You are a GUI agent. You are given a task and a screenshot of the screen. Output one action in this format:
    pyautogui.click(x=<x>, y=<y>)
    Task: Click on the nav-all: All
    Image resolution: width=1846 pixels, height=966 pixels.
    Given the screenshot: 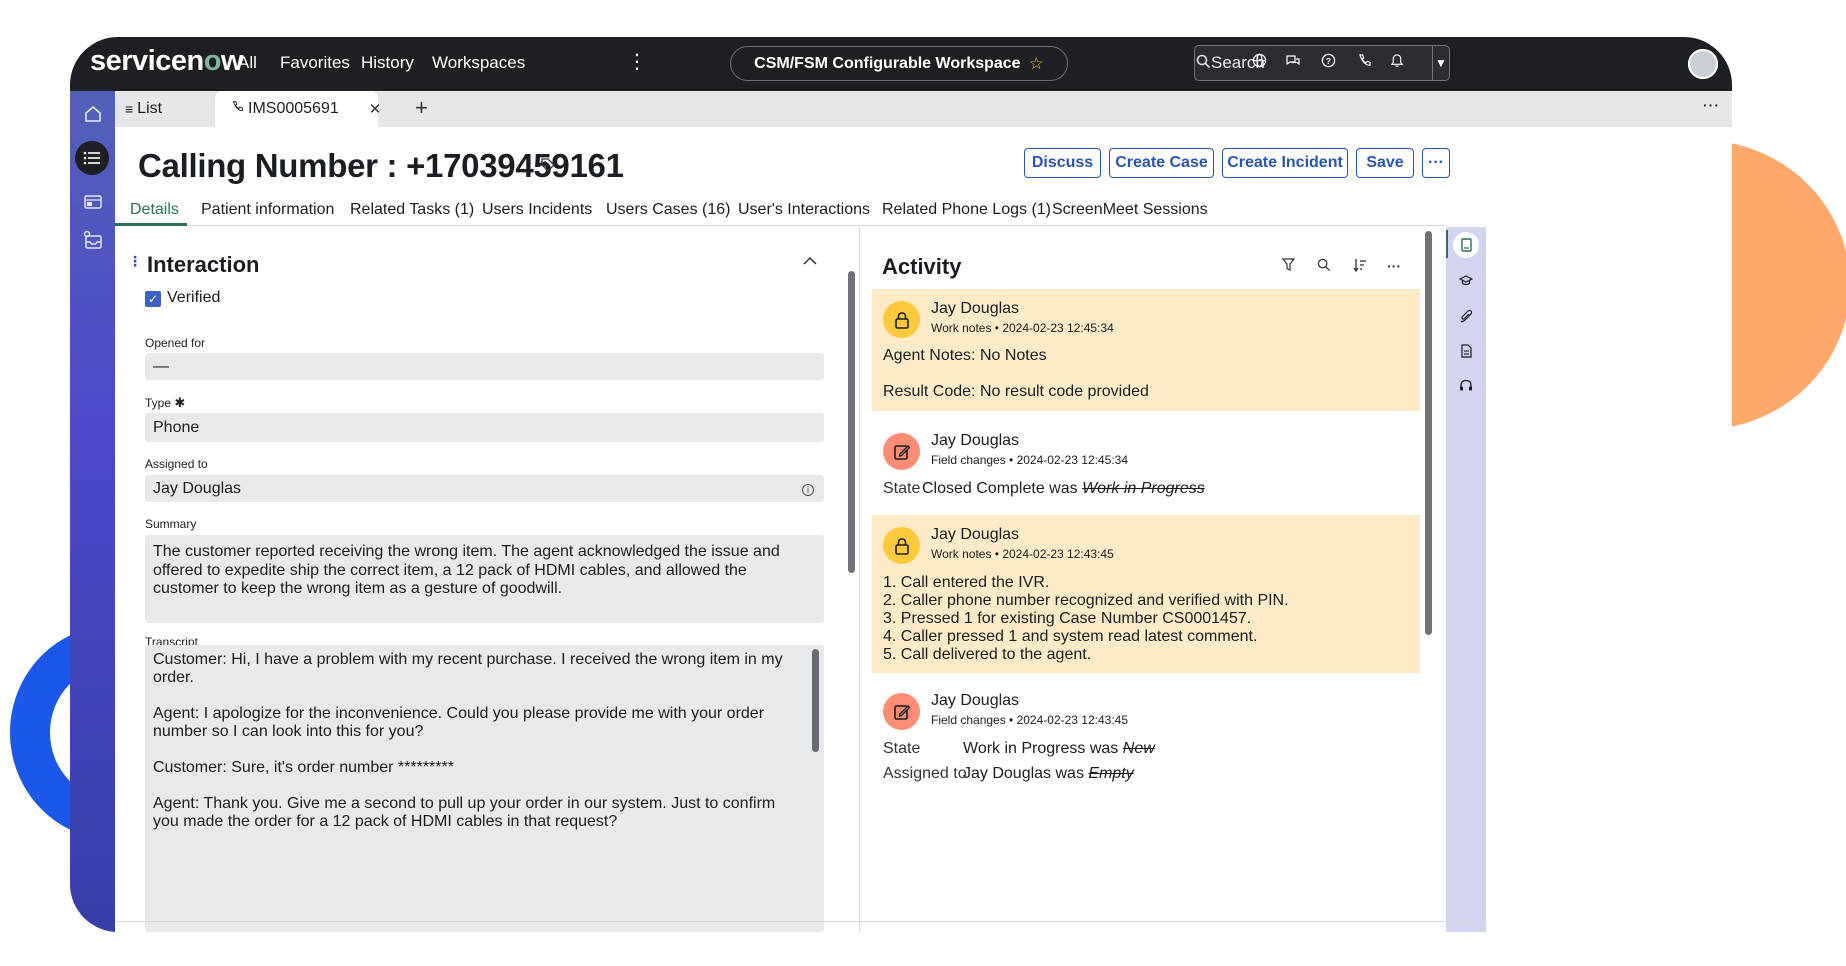 What is the action you would take?
    pyautogui.click(x=247, y=63)
    